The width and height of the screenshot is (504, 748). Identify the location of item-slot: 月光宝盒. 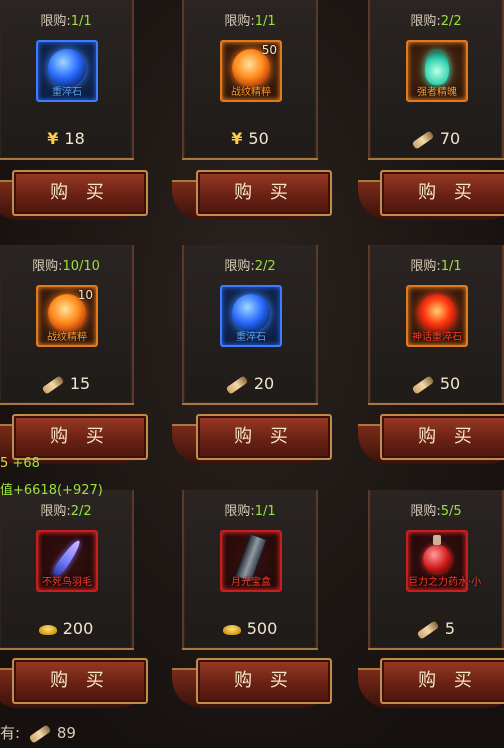
(251, 561).